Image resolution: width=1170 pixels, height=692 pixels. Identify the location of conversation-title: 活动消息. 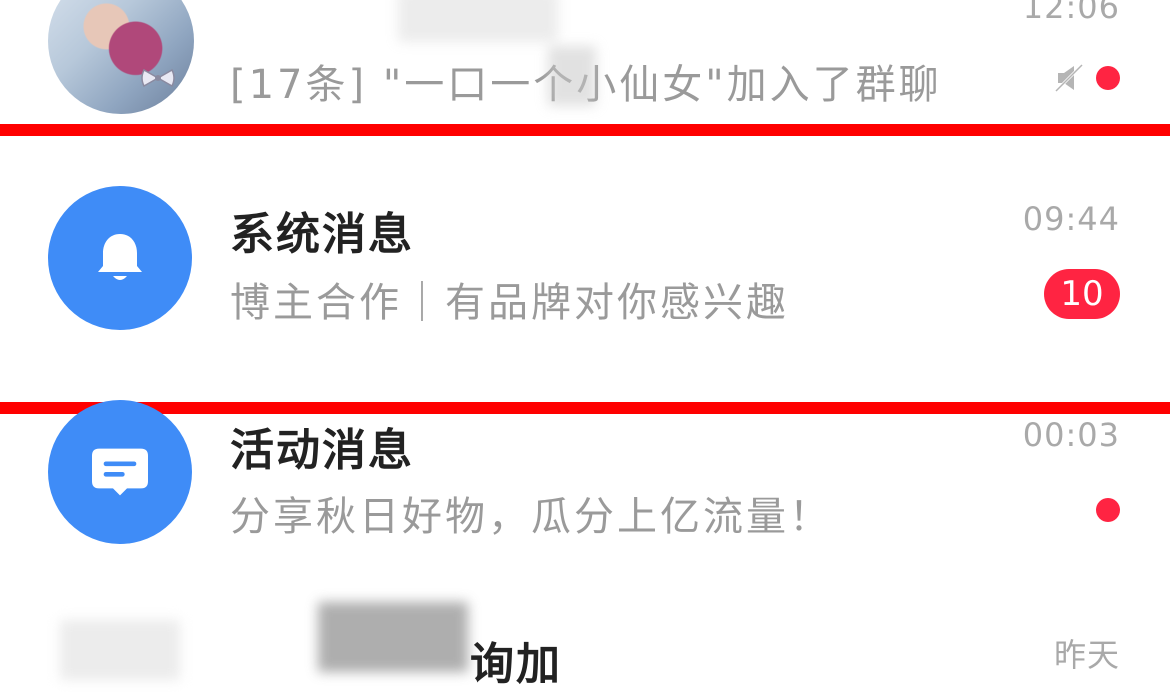
(322, 450).